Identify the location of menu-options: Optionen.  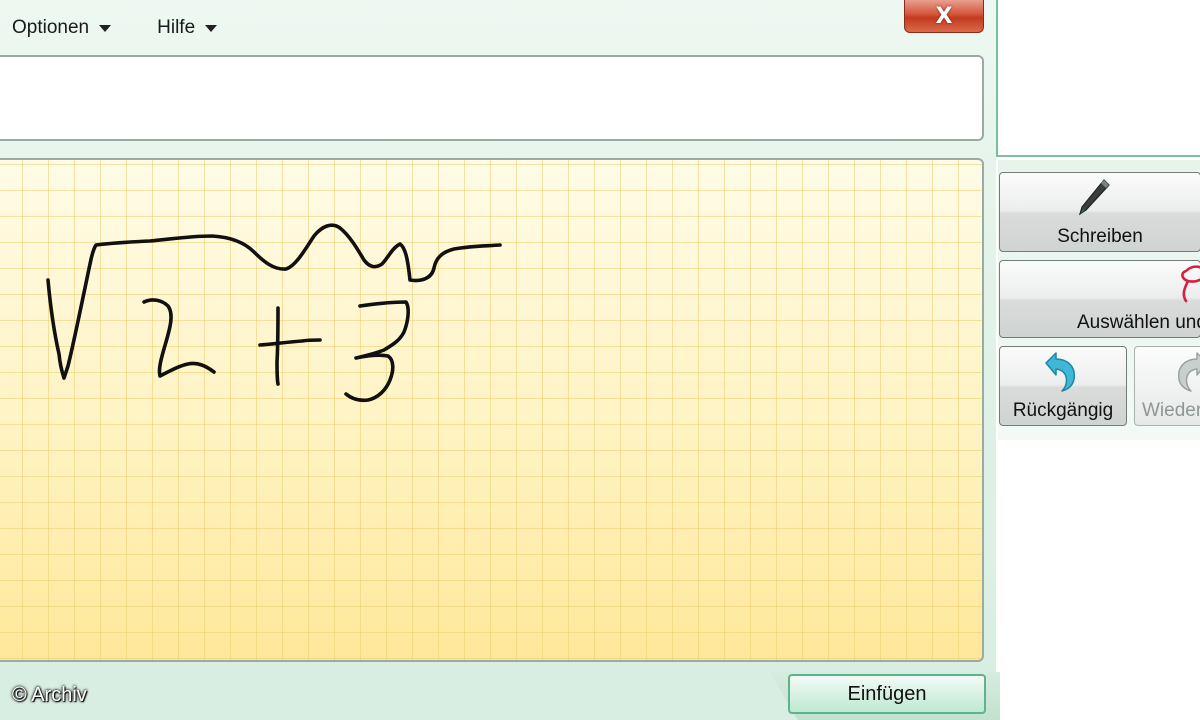
(62, 28).